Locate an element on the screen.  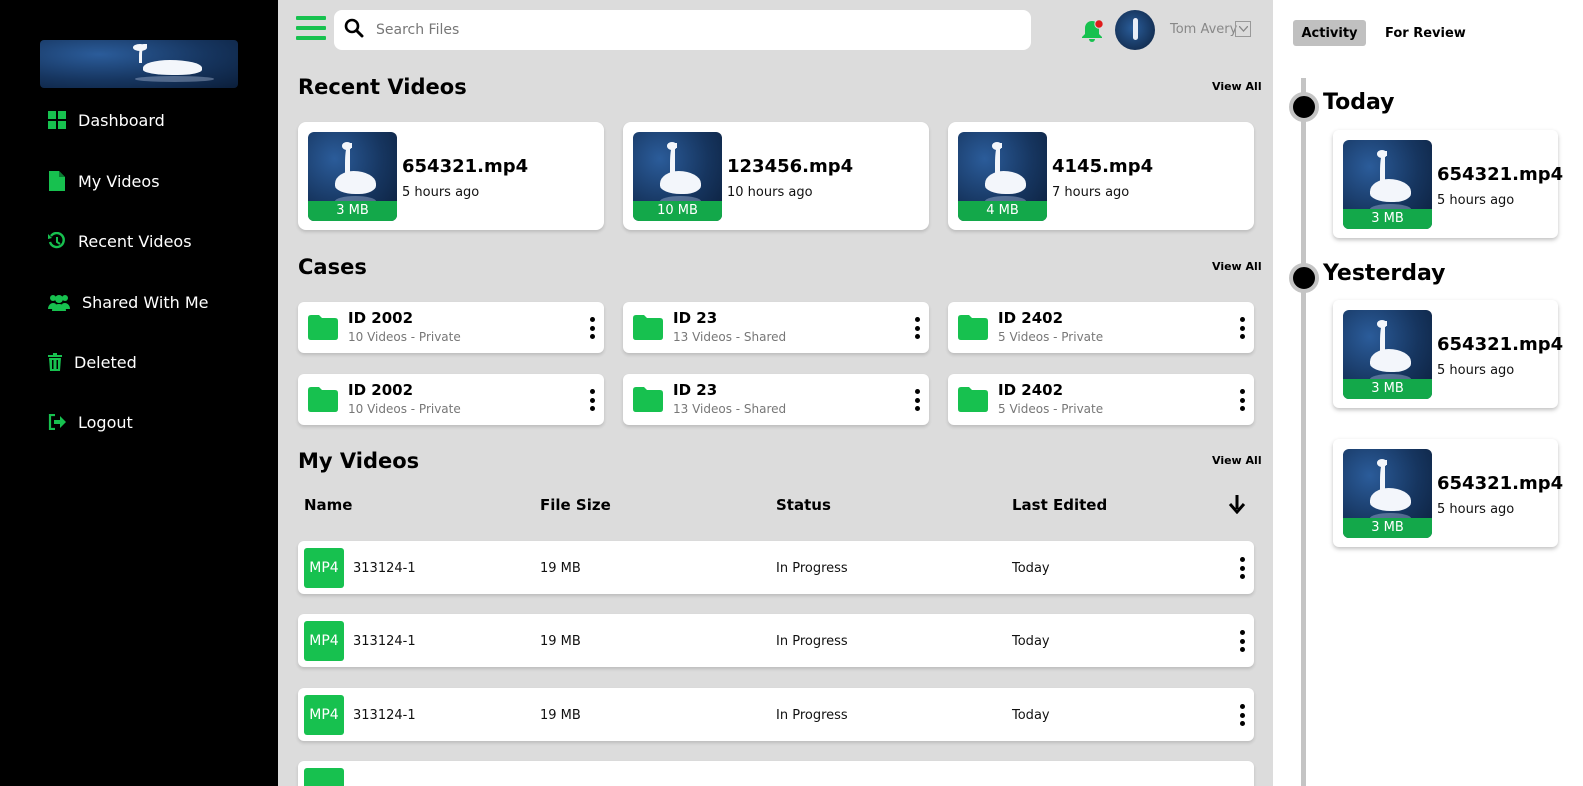
timeline-day-label: Today is located at coordinates (1359, 102).